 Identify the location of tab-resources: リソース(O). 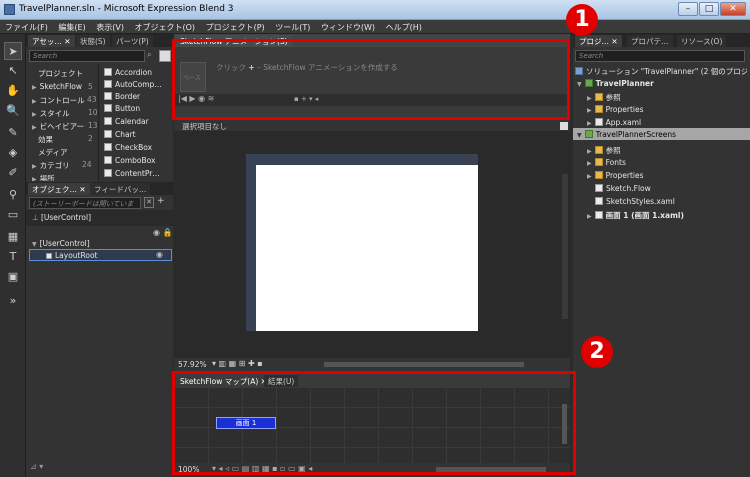
(702, 41).